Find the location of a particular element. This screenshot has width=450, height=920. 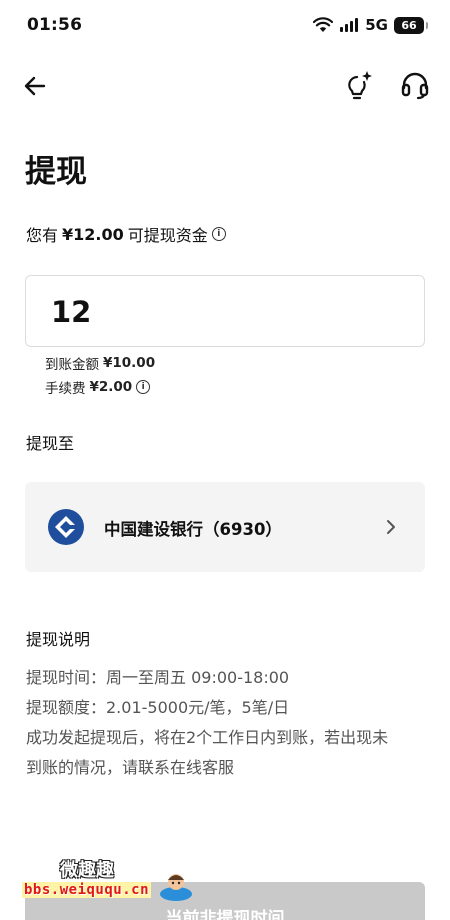

description-line: 提现额度：2.01-5000元/笔，5笔/日 is located at coordinates (158, 707).